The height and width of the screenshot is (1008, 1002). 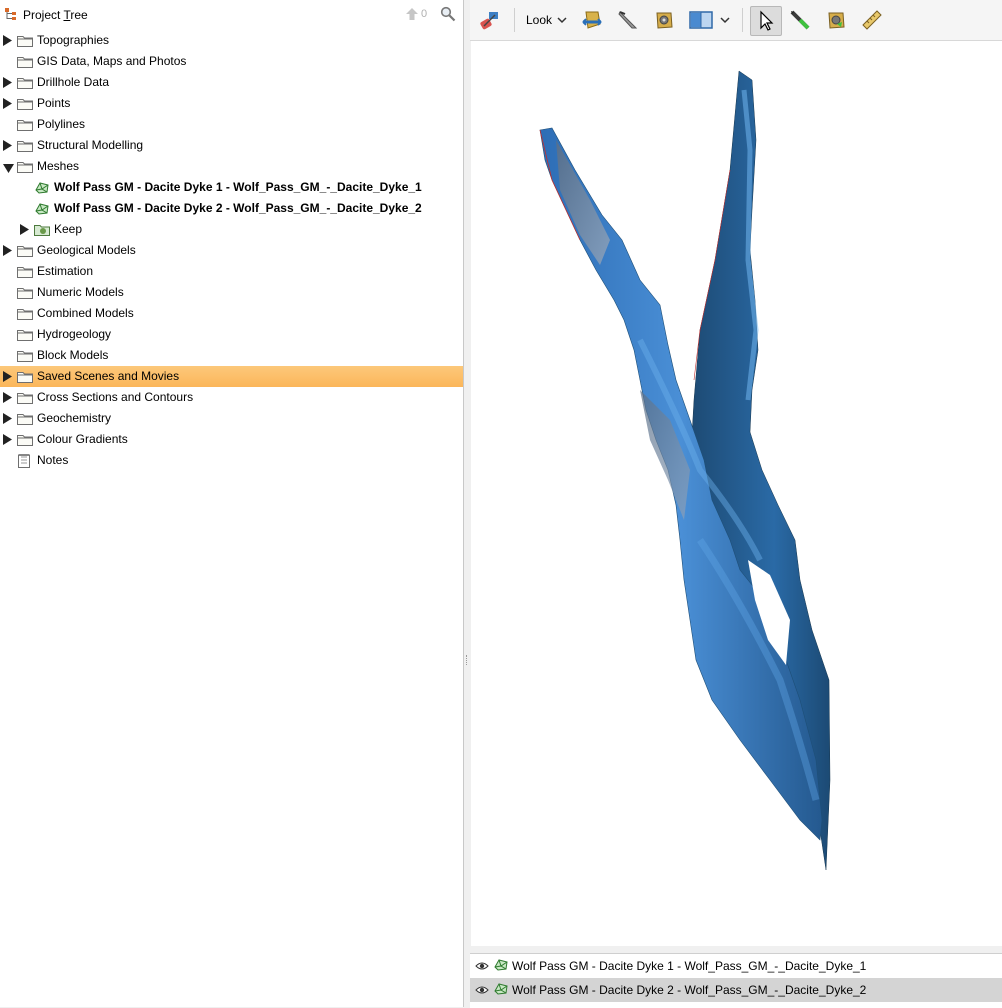 What do you see at coordinates (82, 439) in the screenshot?
I see `tree-item-label: Colour Gradients` at bounding box center [82, 439].